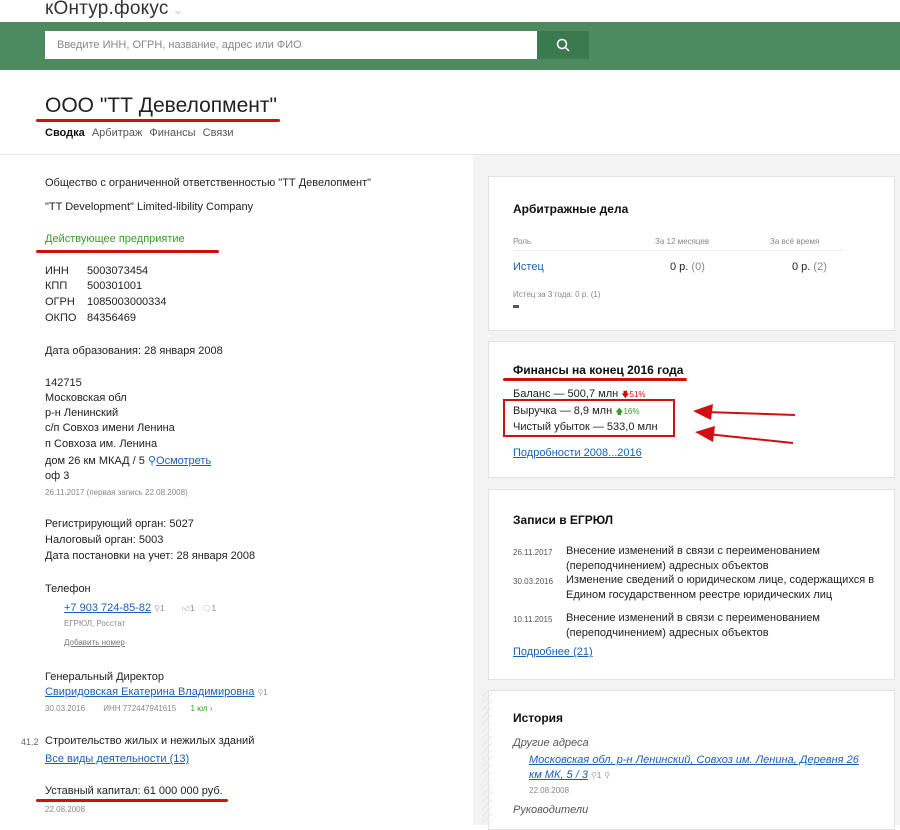 The image size is (900, 830). Describe the element at coordinates (116, 492) in the screenshot. I see `address-date: 26.11.2017 (первая запись 22.08.2008)` at that location.